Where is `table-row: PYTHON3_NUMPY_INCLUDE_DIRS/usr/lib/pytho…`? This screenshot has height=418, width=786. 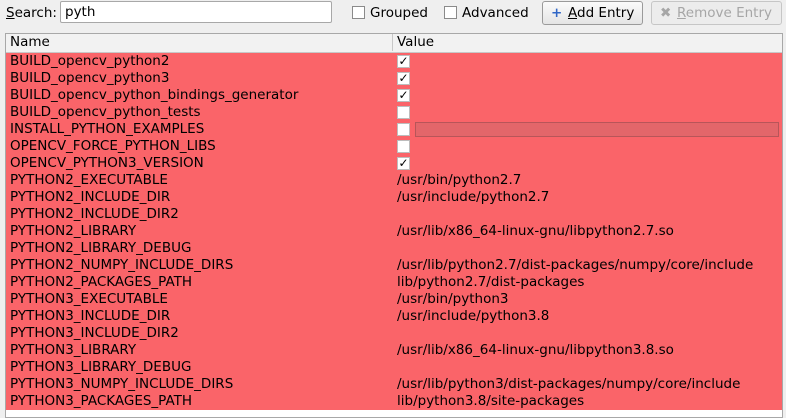 table-row: PYTHON3_NUMPY_INCLUDE_DIRS/usr/lib/pytho… is located at coordinates (394, 384).